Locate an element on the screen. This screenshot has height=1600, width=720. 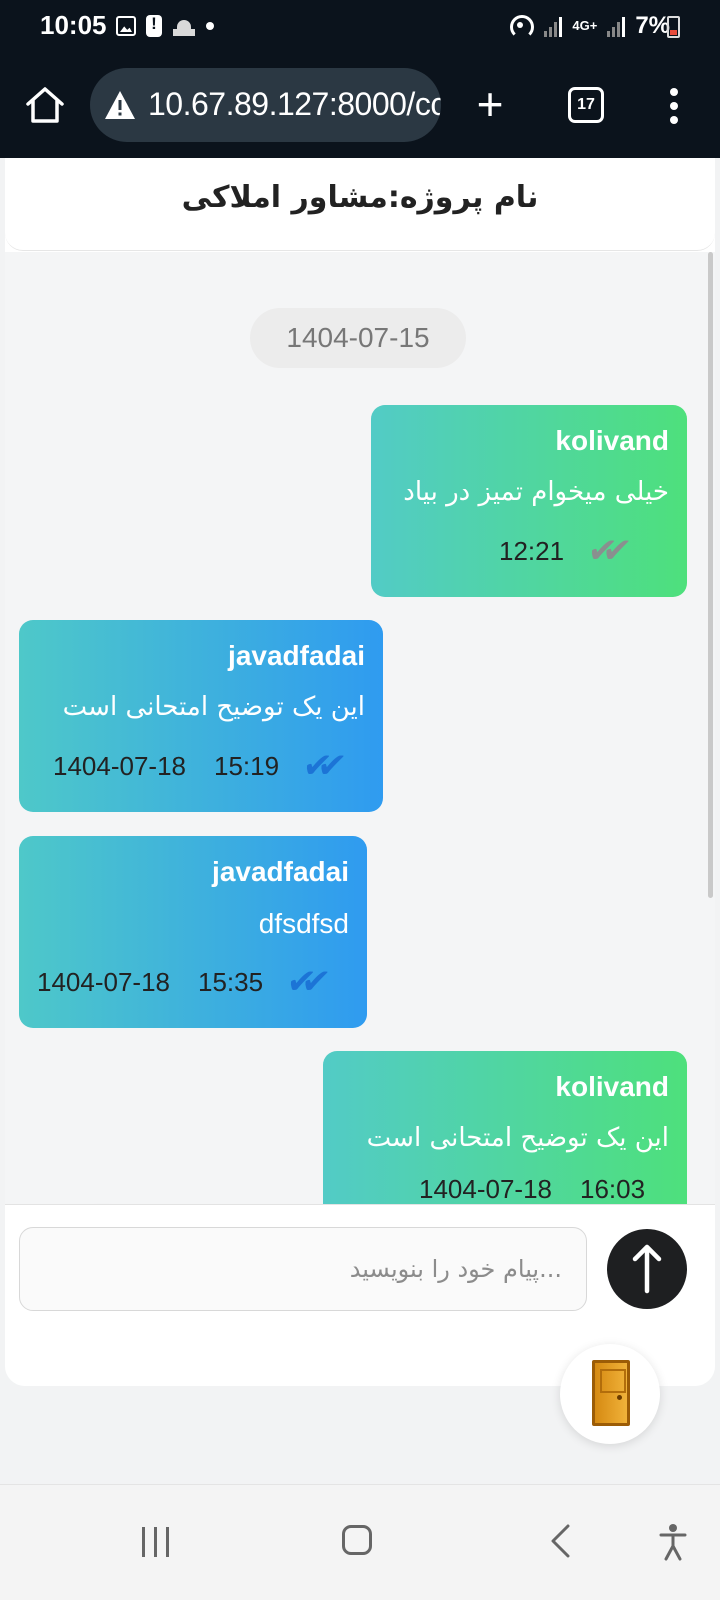
exit-button is located at coordinates (610, 1394).